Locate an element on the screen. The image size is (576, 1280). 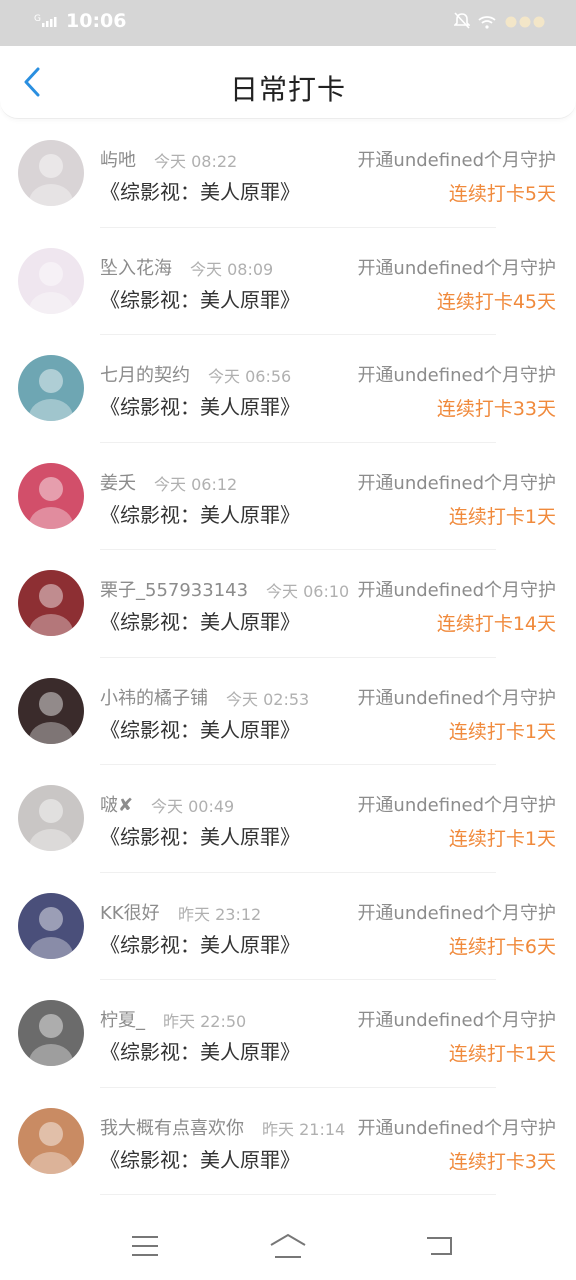
mute-icon is located at coordinates (462, 23).